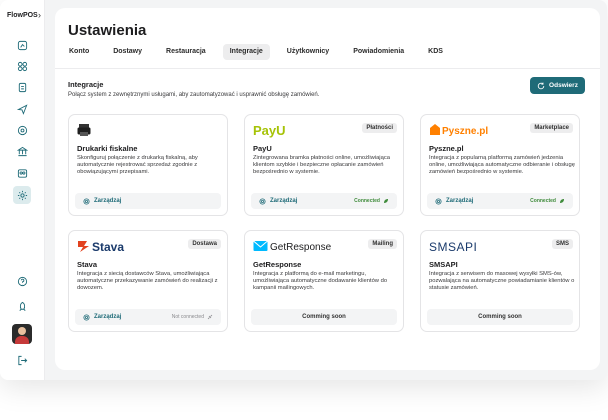  What do you see at coordinates (107, 245) in the screenshot?
I see `stava-logo: Stava` at bounding box center [107, 245].